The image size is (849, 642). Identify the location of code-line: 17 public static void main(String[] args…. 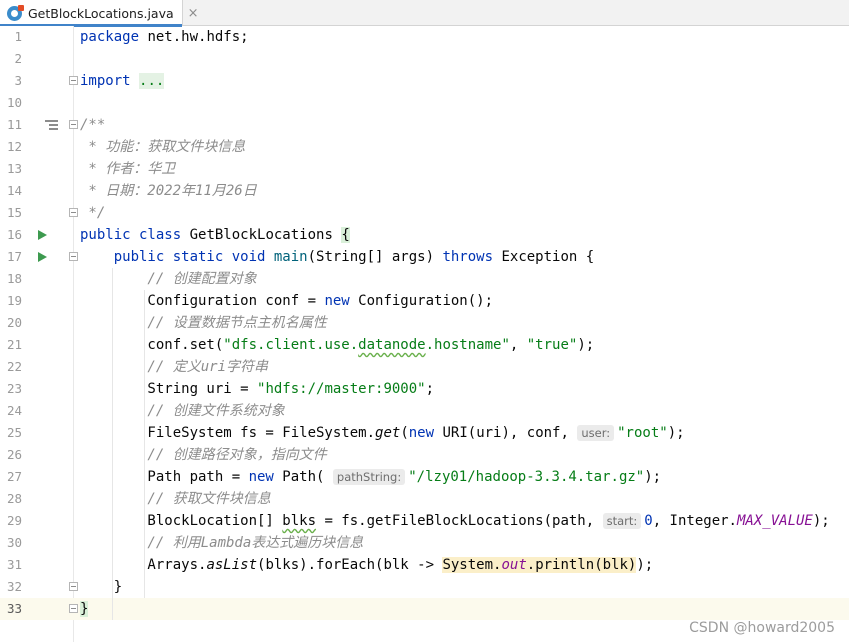
(424, 257).